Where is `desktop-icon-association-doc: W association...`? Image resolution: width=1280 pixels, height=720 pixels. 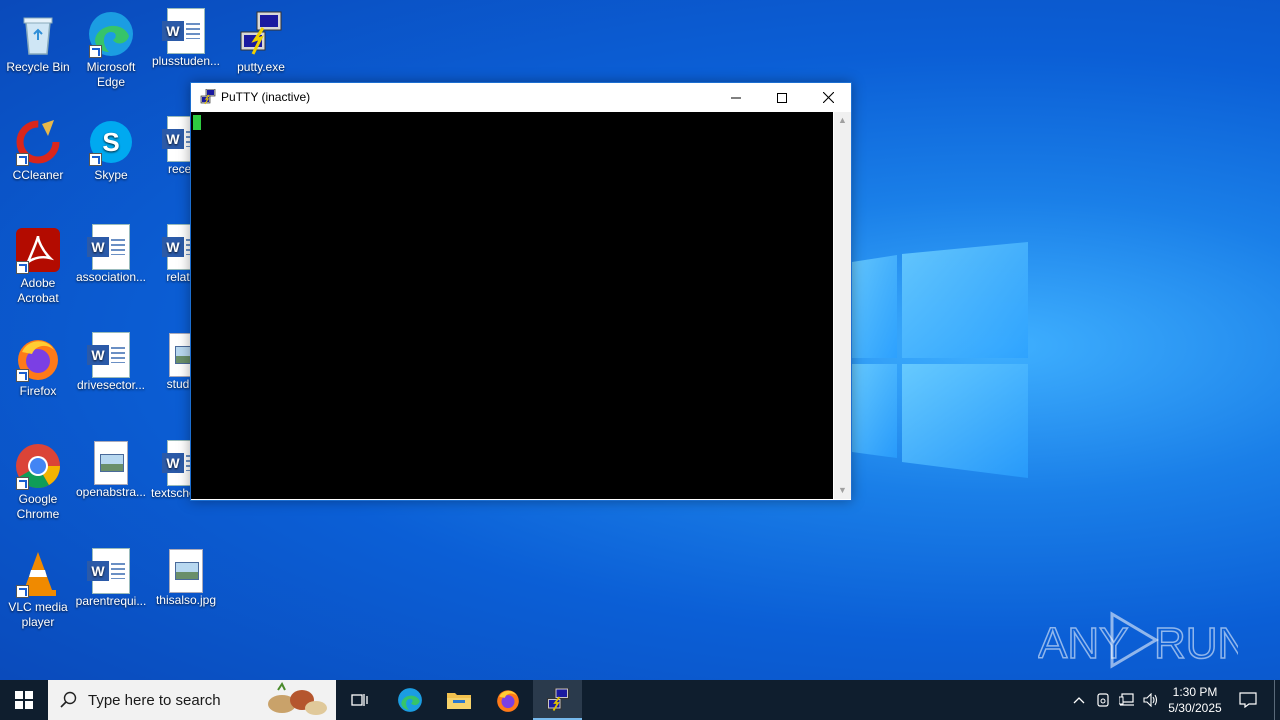 desktop-icon-association-doc: W association... is located at coordinates (111, 253).